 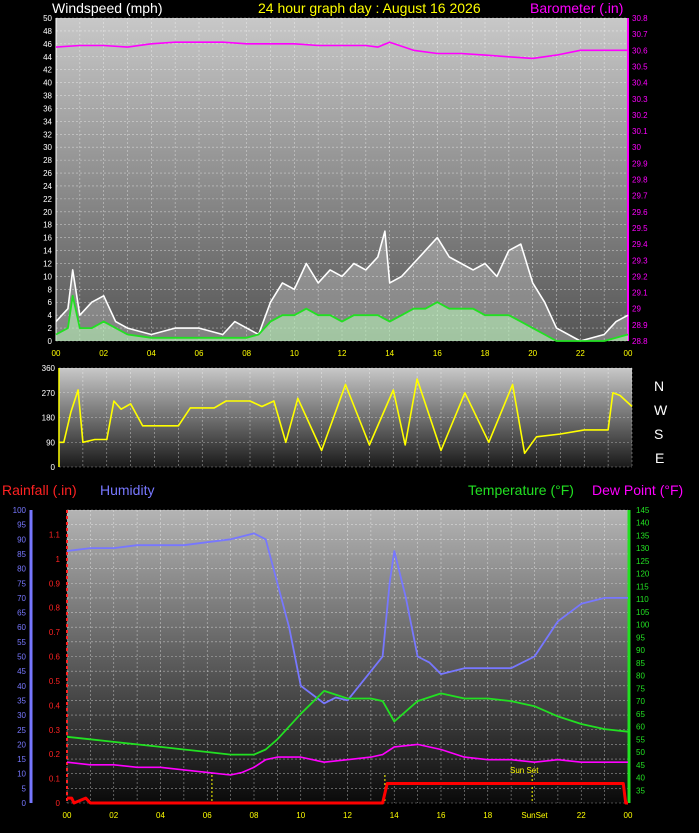 I want to click on rain-tick-label: 0.3, so click(x=55, y=730).